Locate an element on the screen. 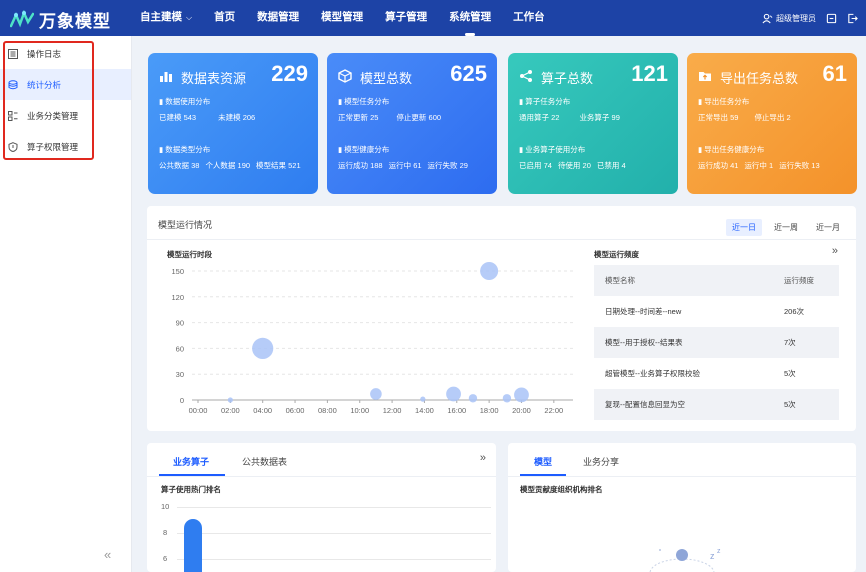 This screenshot has height=572, width=866. card-section-title: ▮ 导出任务分布 is located at coordinates (724, 101).